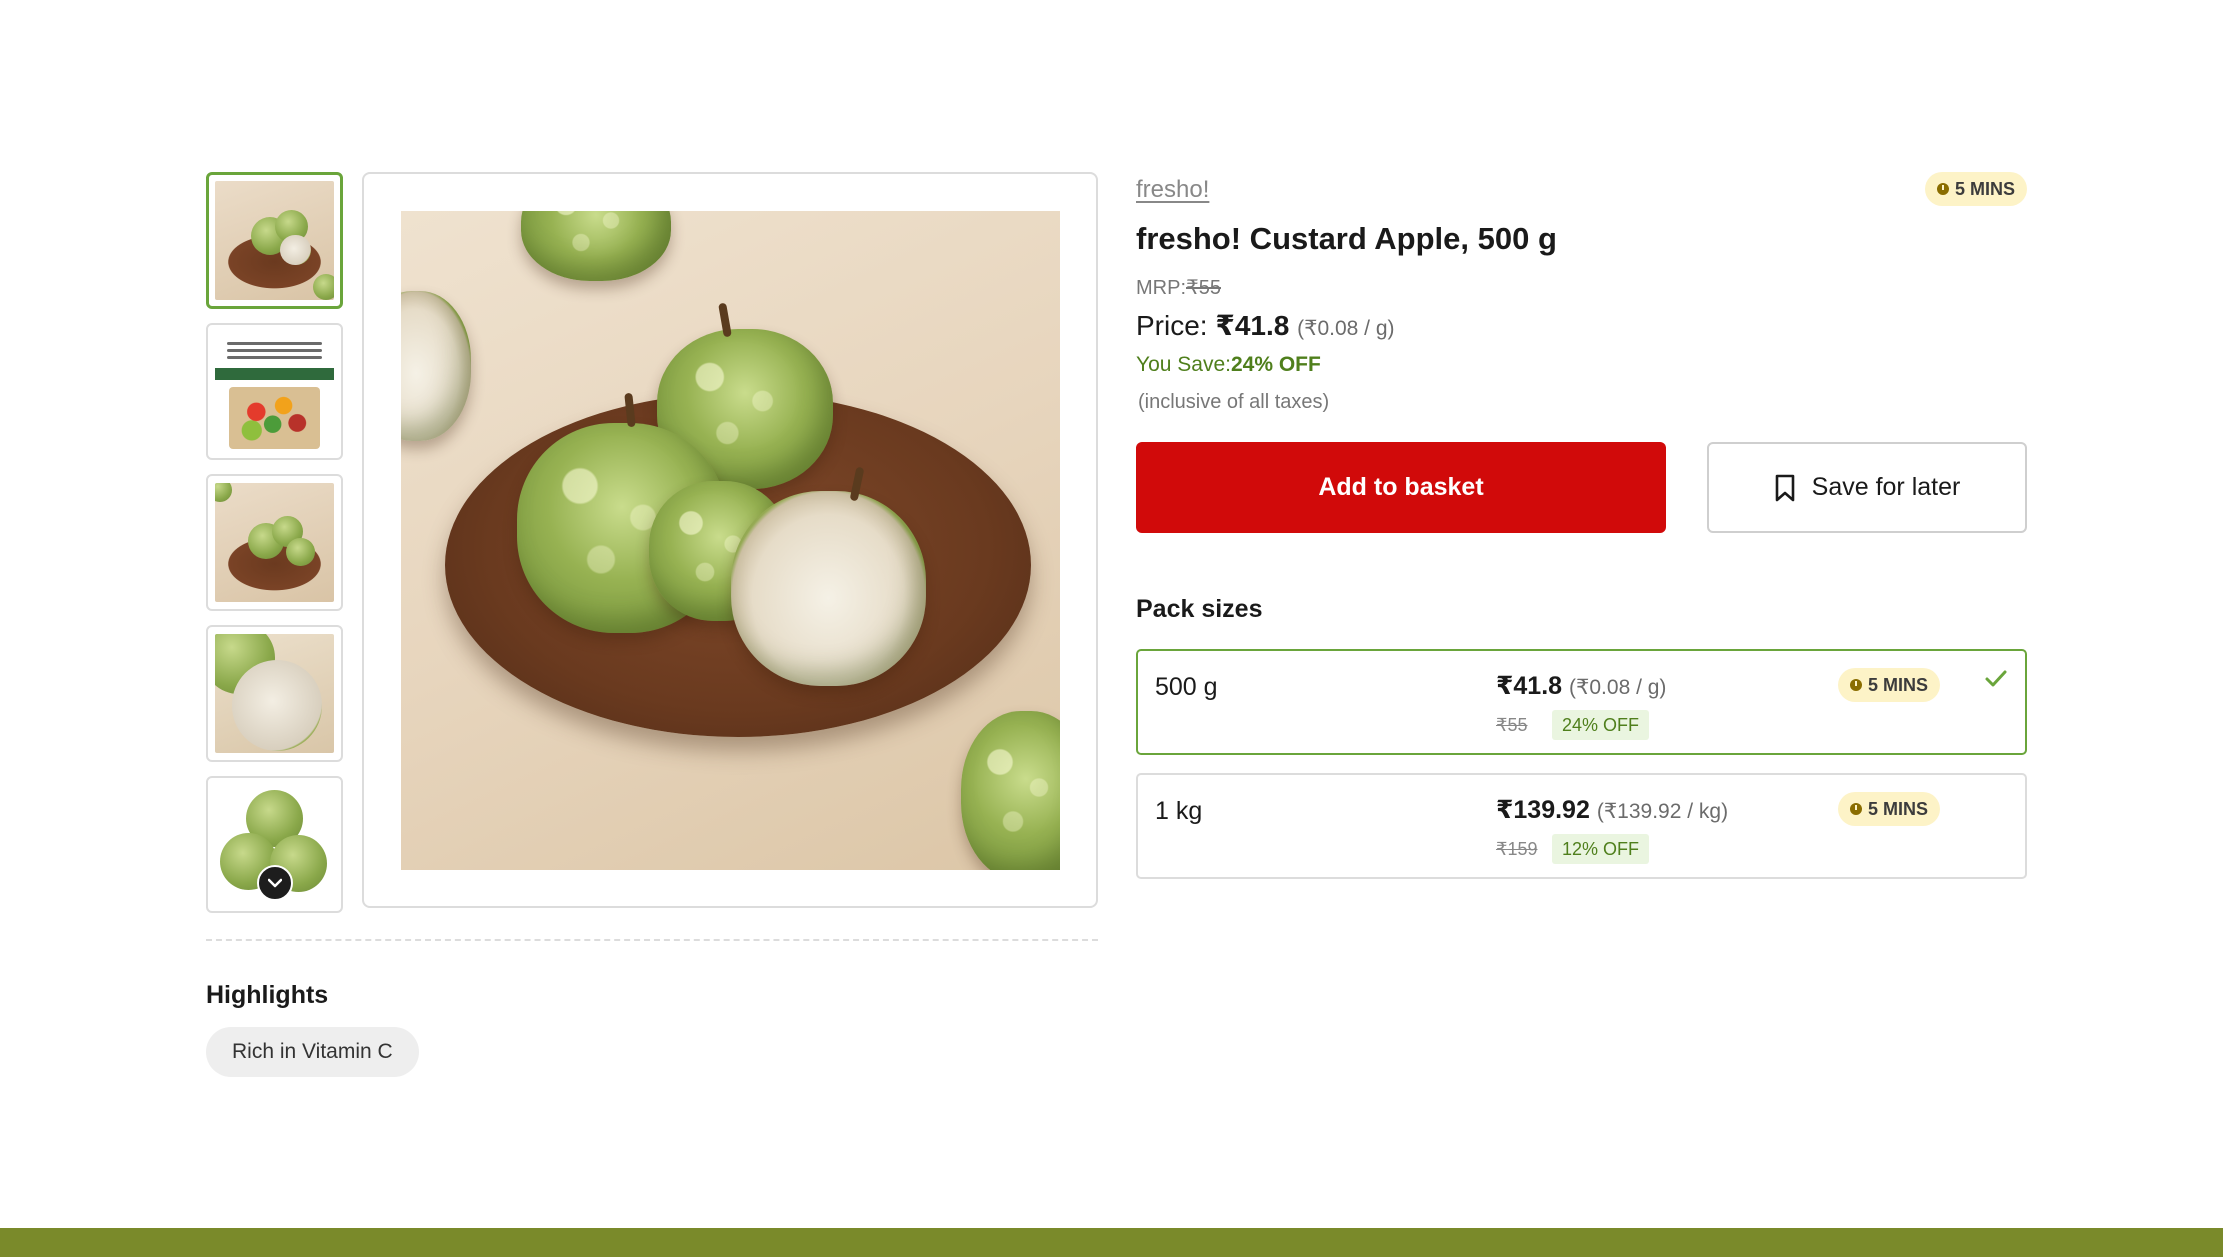 The width and height of the screenshot is (2223, 1257). What do you see at coordinates (1543, 810) in the screenshot?
I see `pack-price-value: ₹139.92` at bounding box center [1543, 810].